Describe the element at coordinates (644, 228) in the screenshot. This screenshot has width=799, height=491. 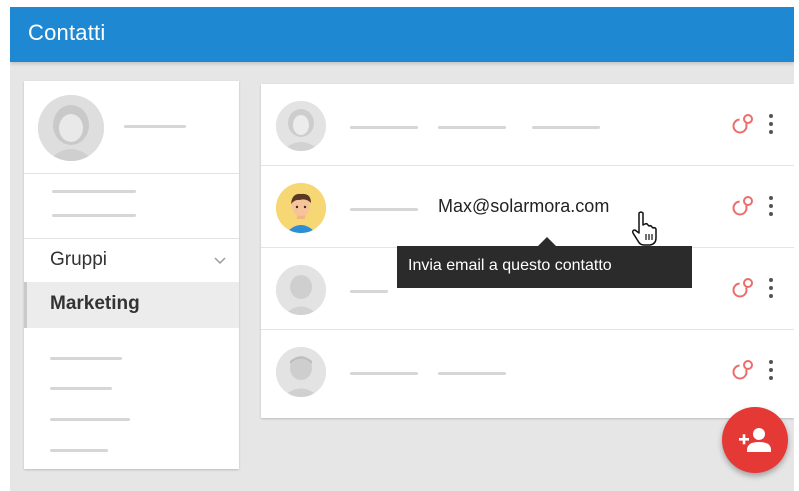
I see `hand-cursor-icon` at that location.